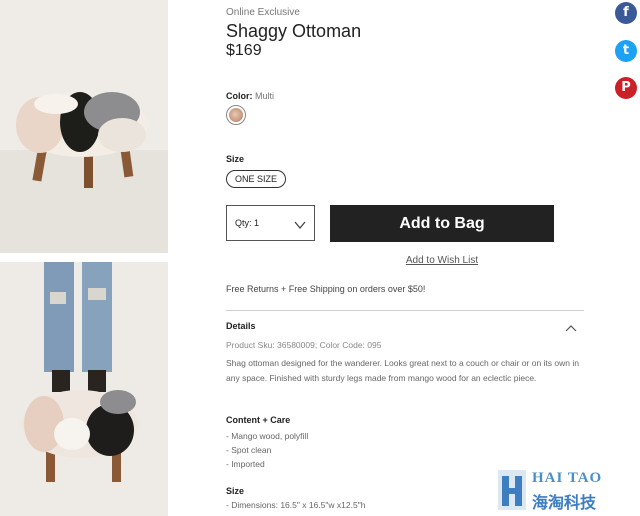  I want to click on color-swatch-multi, so click(236, 115).